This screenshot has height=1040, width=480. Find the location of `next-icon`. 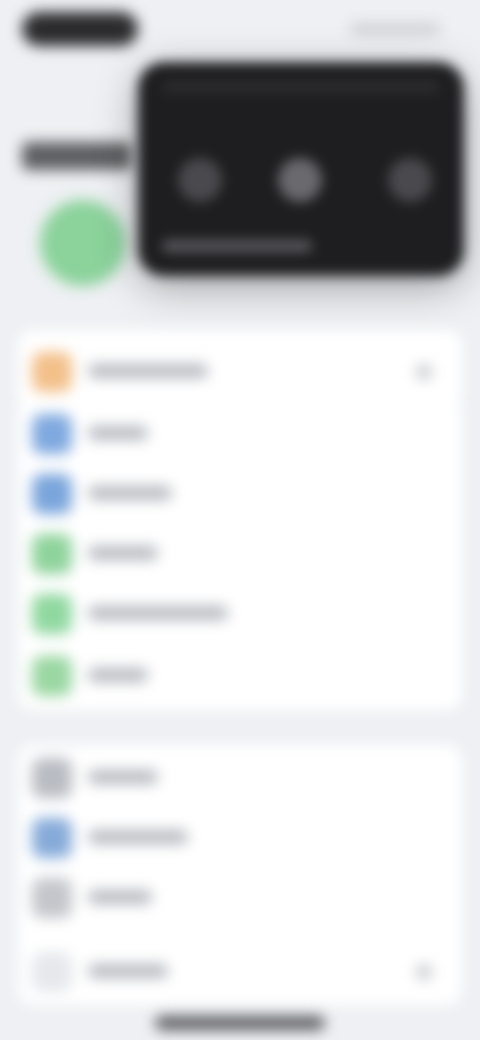

next-icon is located at coordinates (410, 180).